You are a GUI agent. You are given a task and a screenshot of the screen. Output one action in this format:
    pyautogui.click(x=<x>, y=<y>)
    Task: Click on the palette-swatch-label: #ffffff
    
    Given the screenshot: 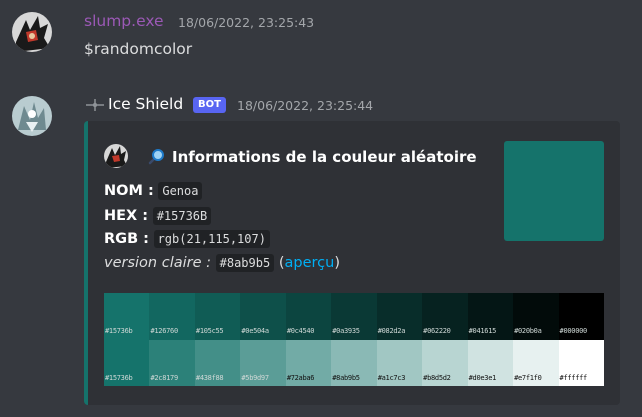 What is the action you would take?
    pyautogui.click(x=573, y=377)
    